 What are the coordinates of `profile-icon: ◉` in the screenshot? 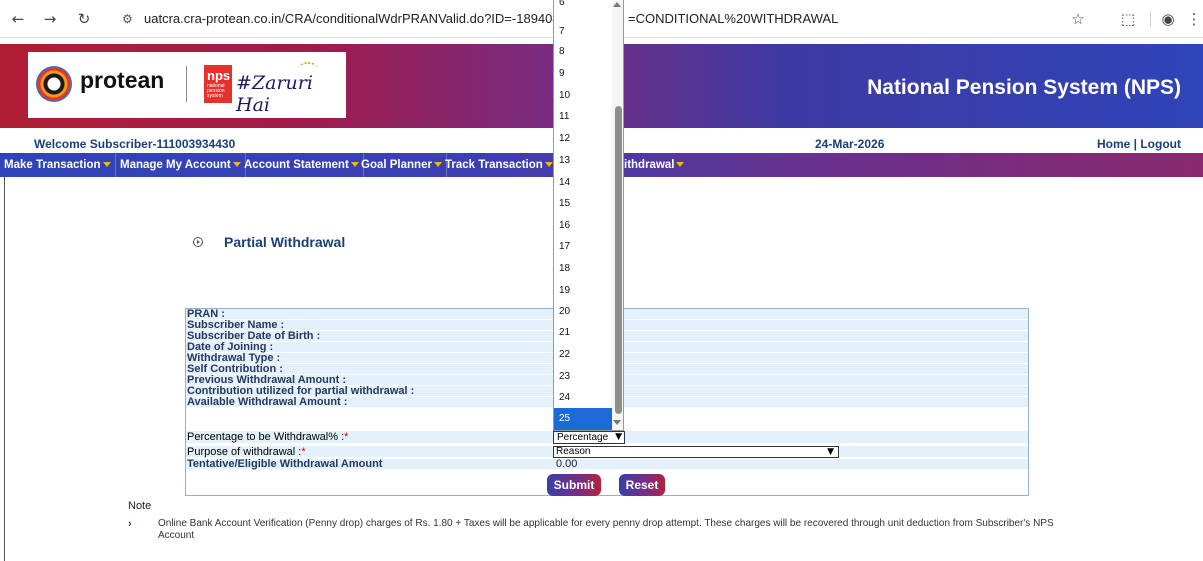 It's located at (1168, 19).